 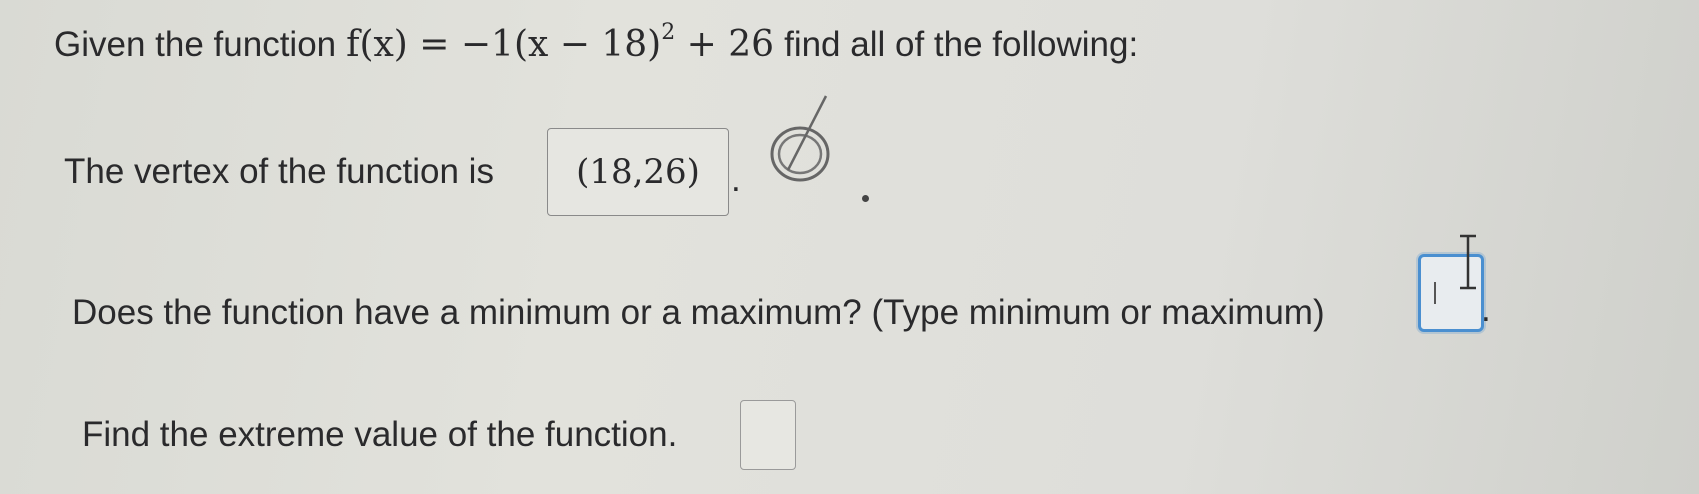 What do you see at coordinates (504, 44) in the screenshot?
I see `function-prefix: f(x) = −1(x − 18)` at bounding box center [504, 44].